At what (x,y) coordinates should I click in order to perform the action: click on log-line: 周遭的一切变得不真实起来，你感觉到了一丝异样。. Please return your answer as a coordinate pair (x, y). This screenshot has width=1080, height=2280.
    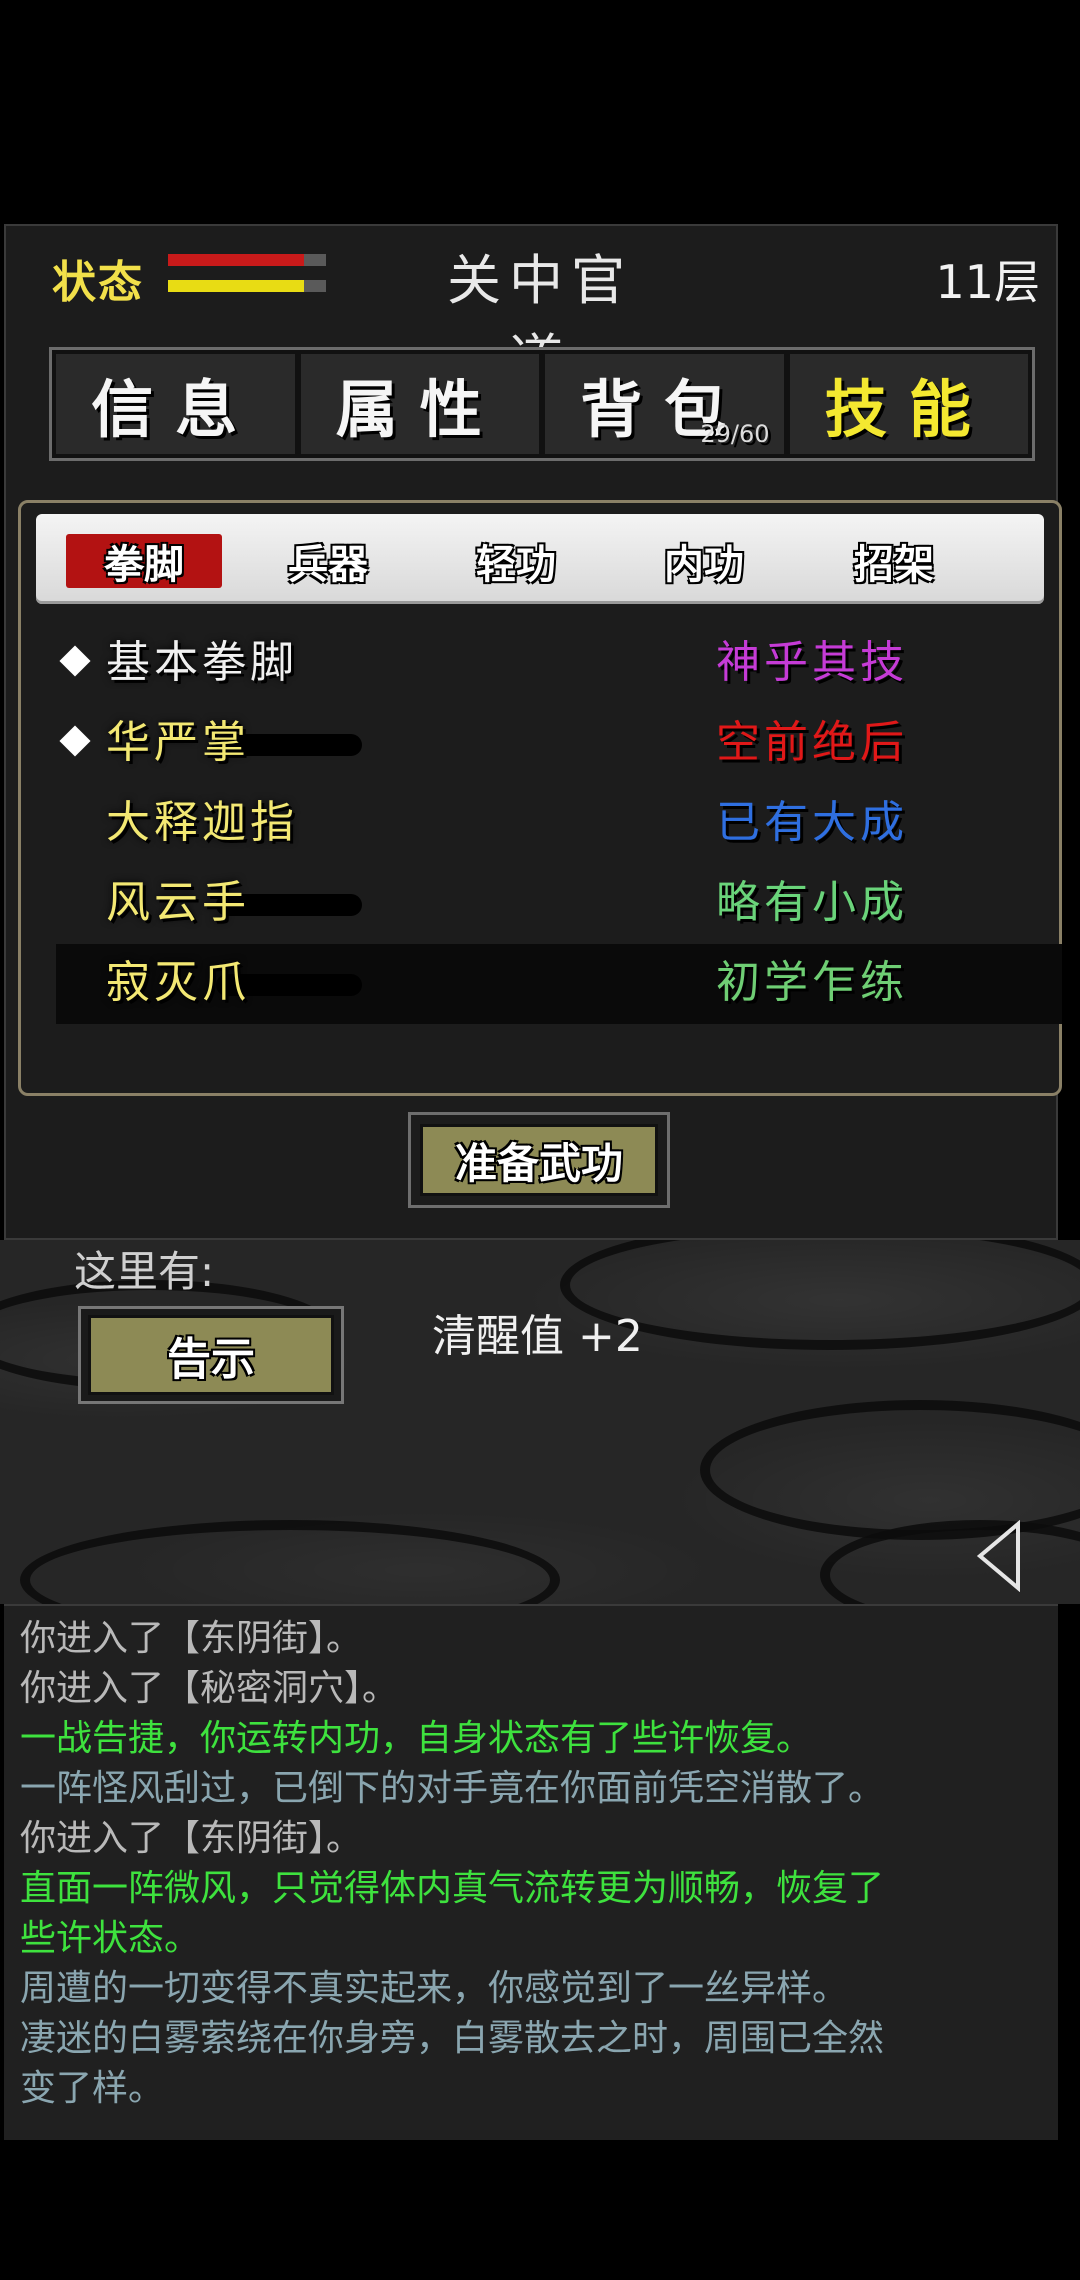
    Looking at the image, I should click on (434, 1988).